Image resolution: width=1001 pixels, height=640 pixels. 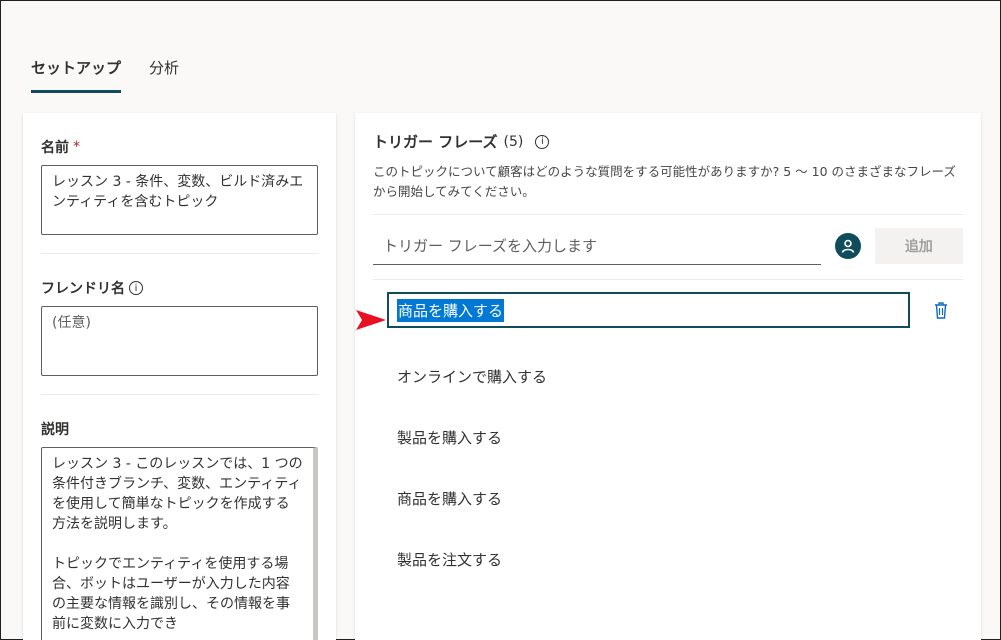 What do you see at coordinates (83, 289) in the screenshot?
I see `friendly-name-label-text: フレンドリ名` at bounding box center [83, 289].